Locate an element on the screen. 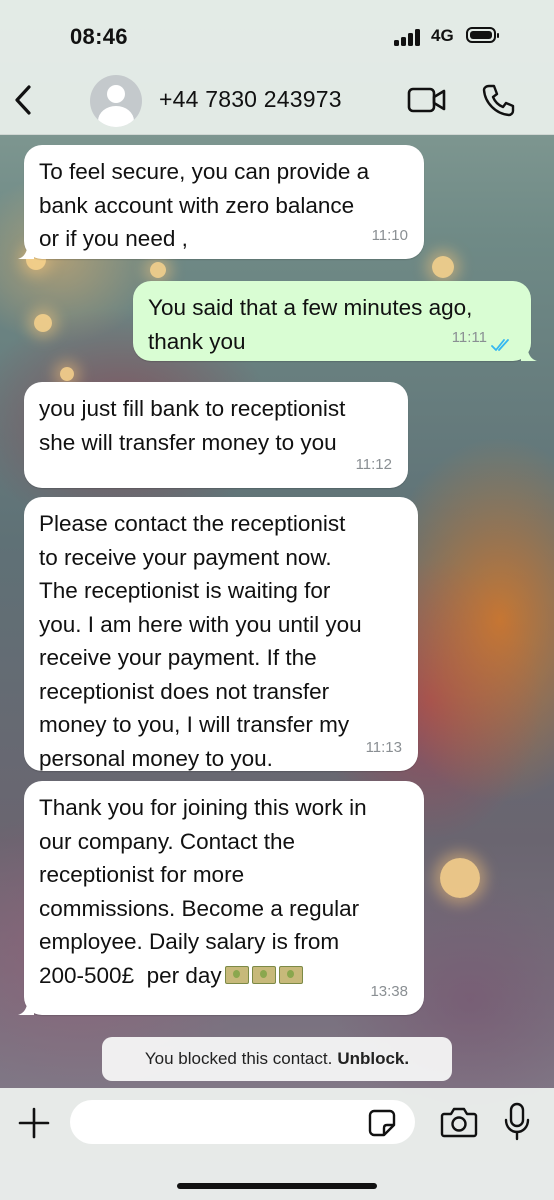  voice-call-button is located at coordinates (498, 100).